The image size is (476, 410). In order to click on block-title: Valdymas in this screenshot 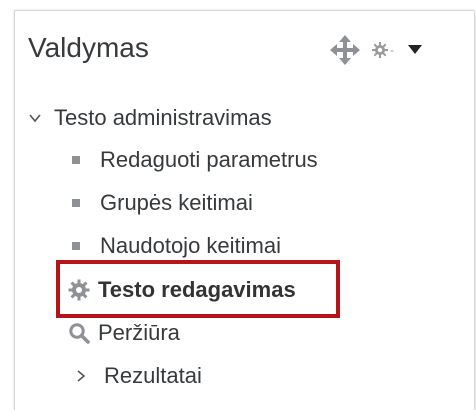, I will do `click(88, 47)`.